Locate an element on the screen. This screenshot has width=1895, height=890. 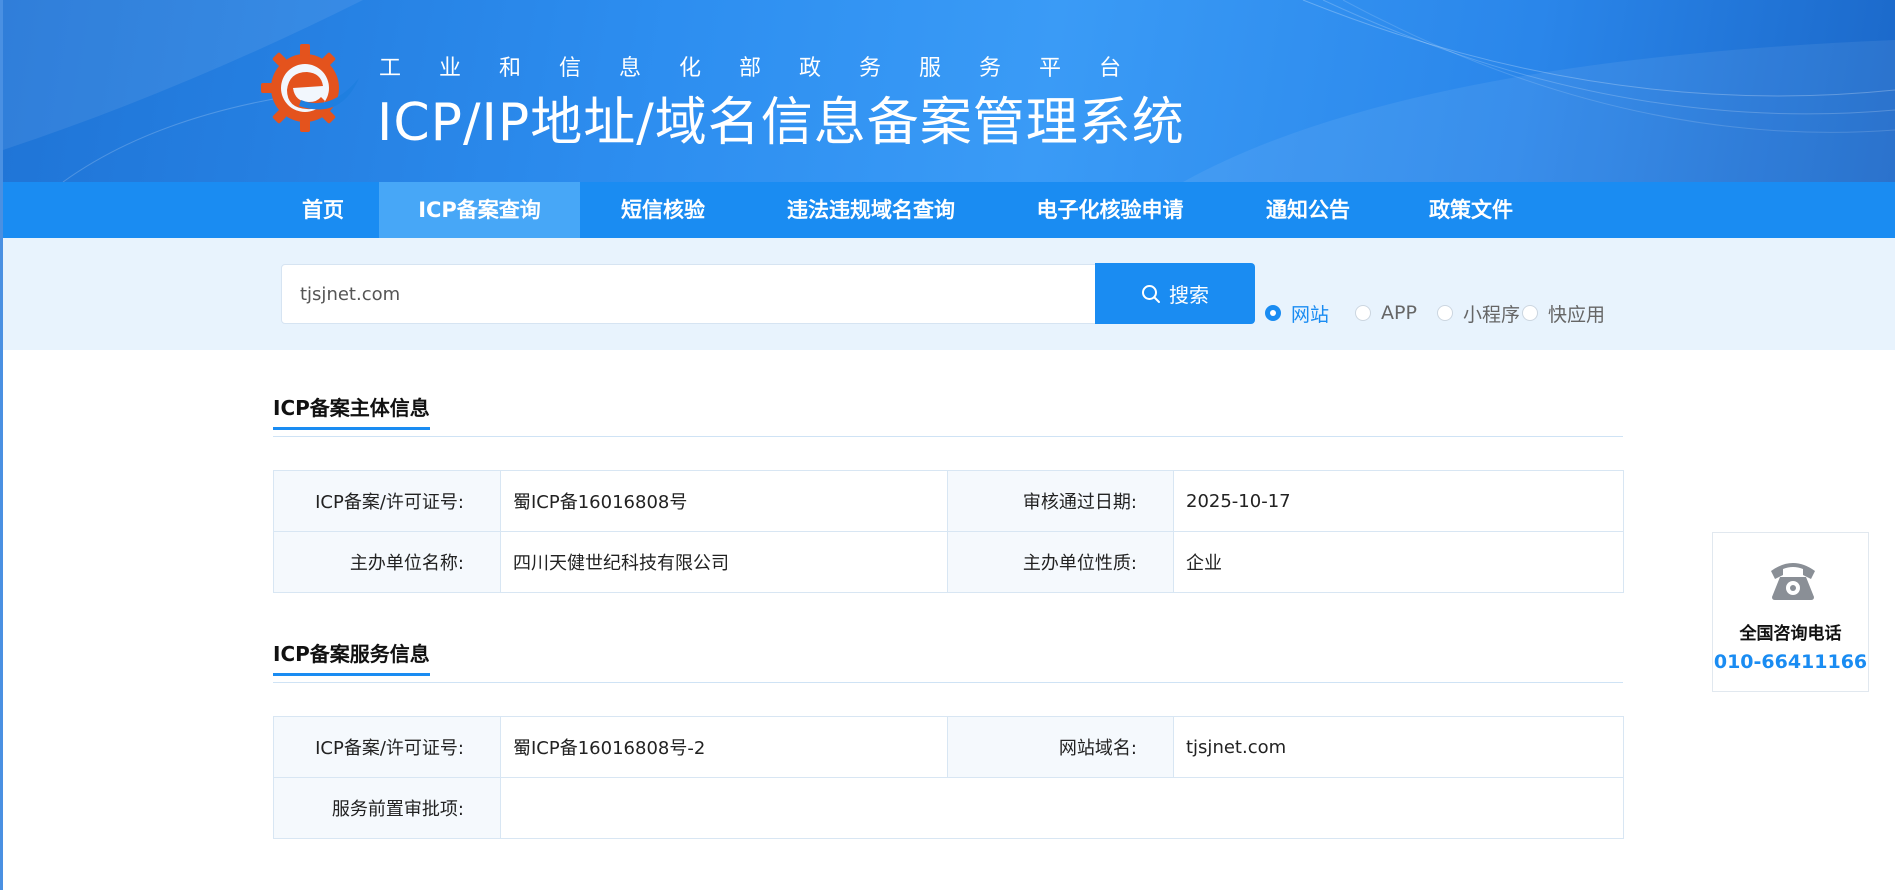
search-button: 搜索 is located at coordinates (1175, 293).